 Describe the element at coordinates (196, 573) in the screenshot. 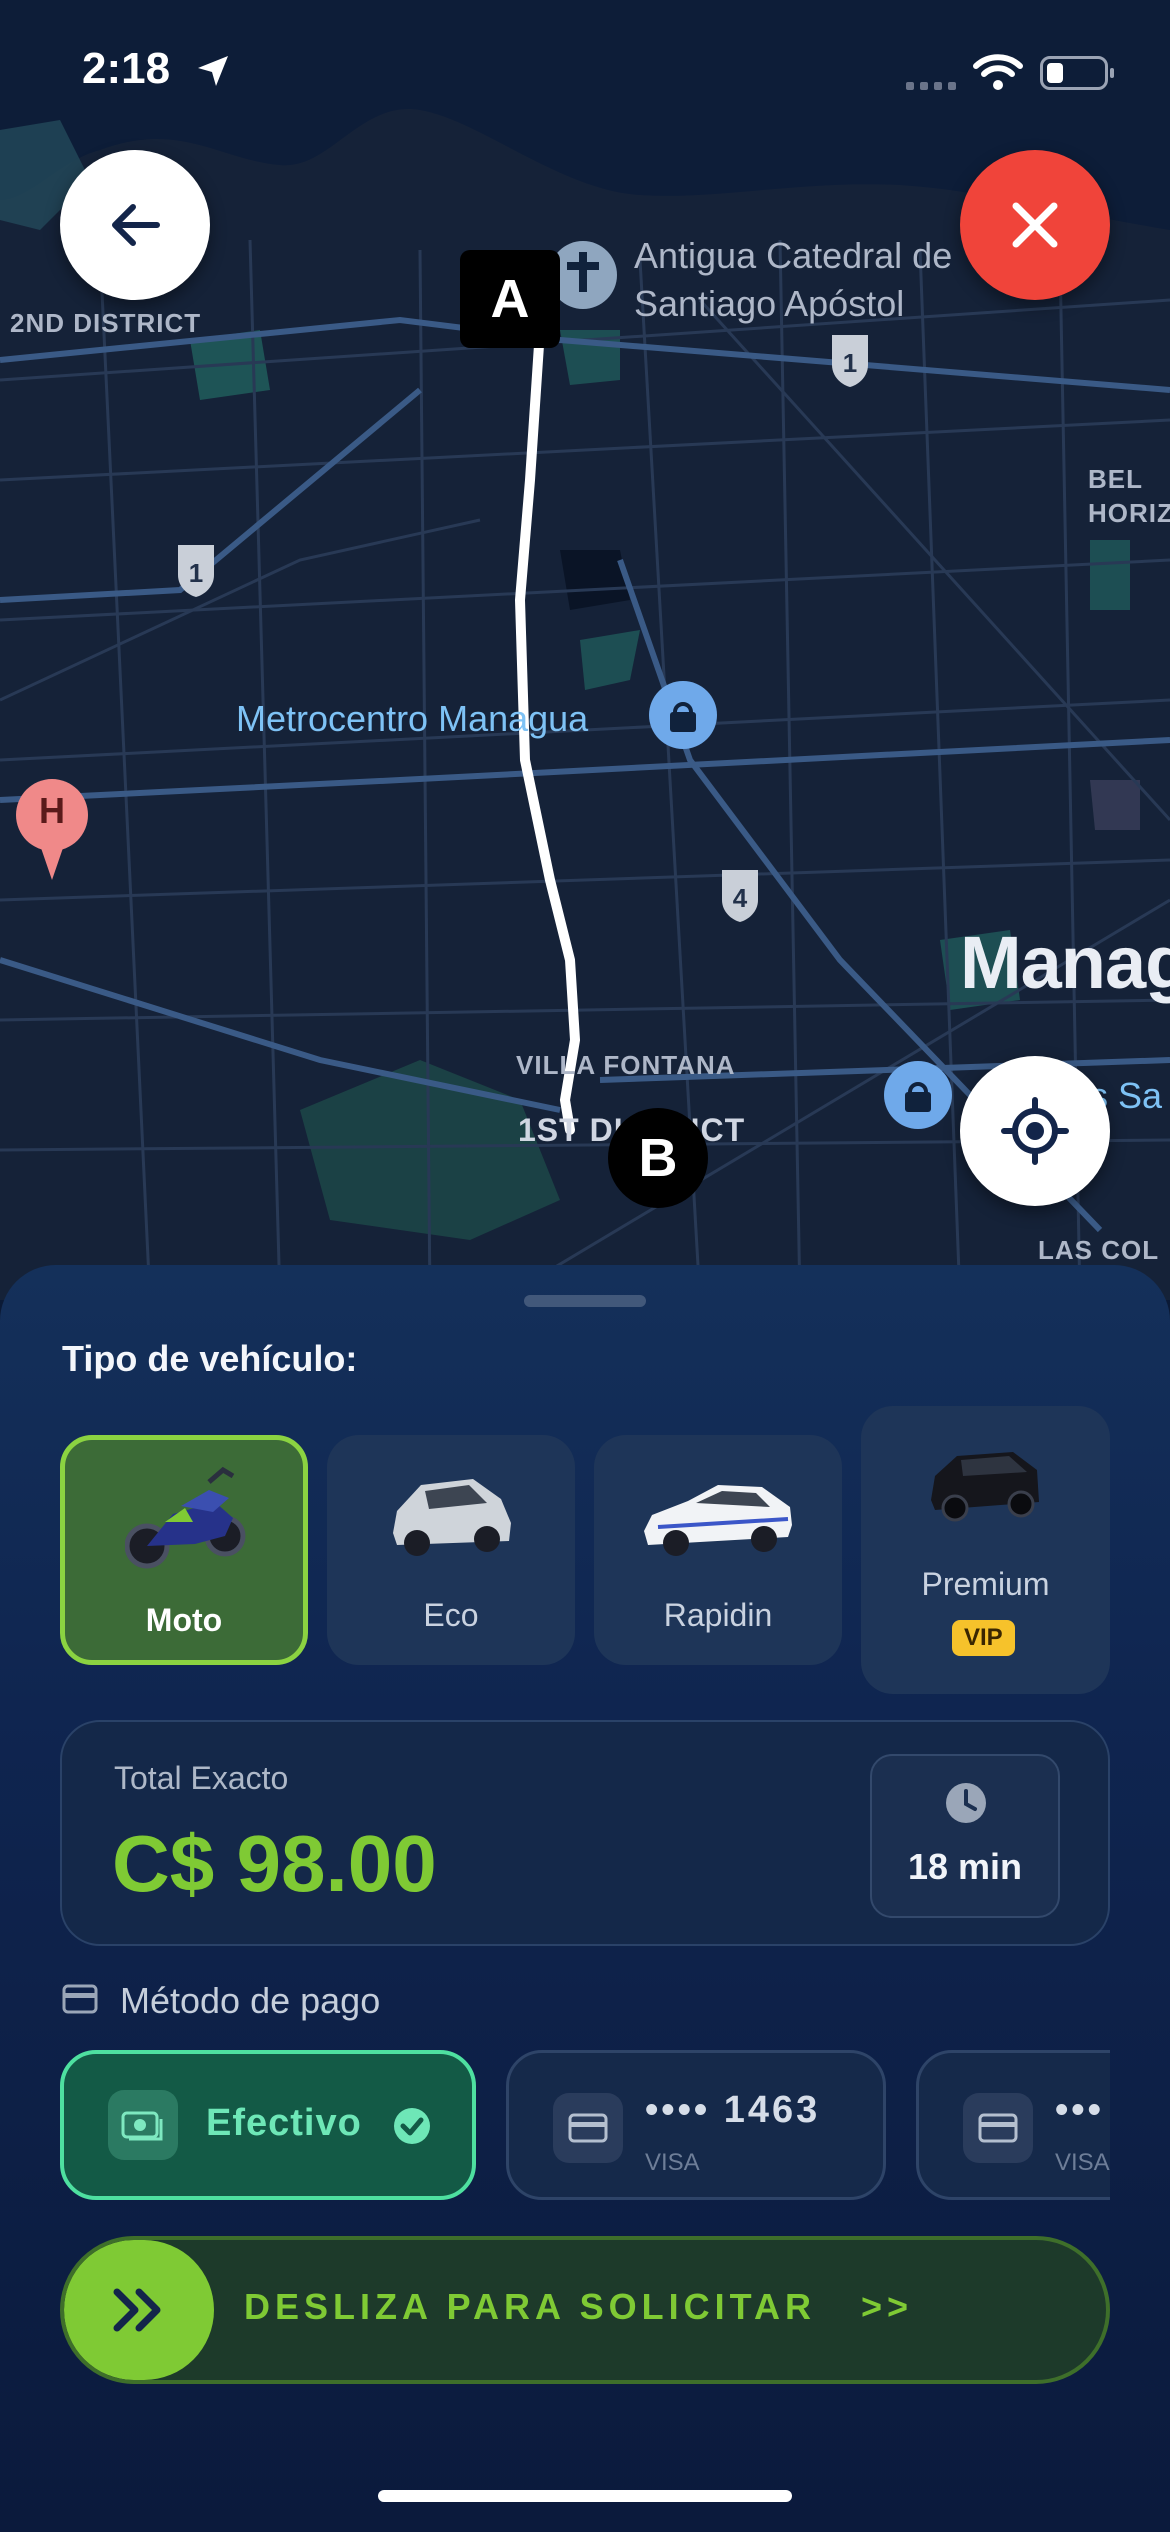

I see `route-shield-1b-label: 1` at that location.